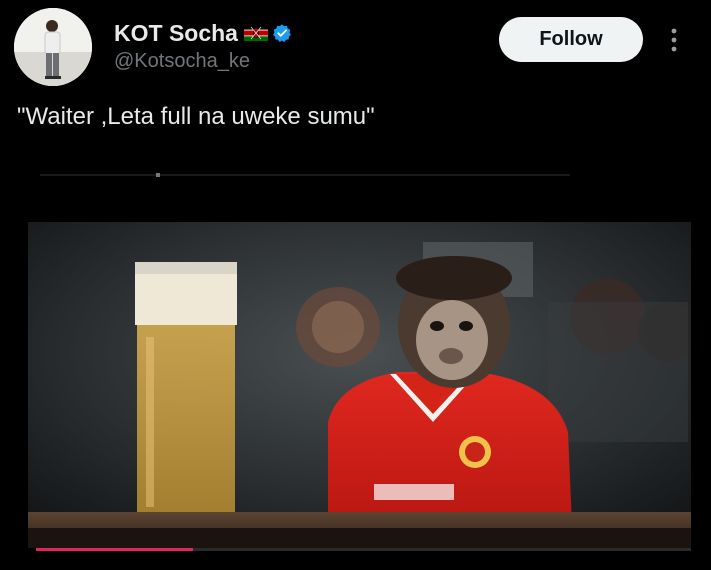  Describe the element at coordinates (115, 549) in the screenshot. I see `video-progress-fill` at that location.